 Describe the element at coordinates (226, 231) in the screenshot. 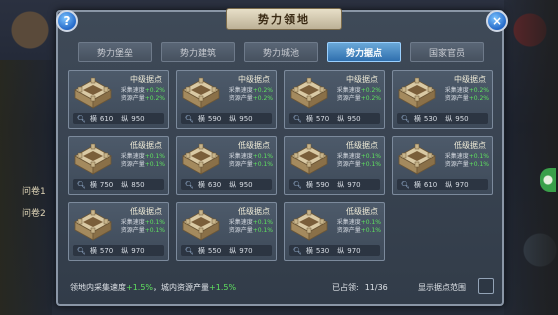

I see `stronghold-card-10: 低级据点 采集速度+0.1% 资源产量+0.1% 🔍︎ 横 550 纵 970` at that location.